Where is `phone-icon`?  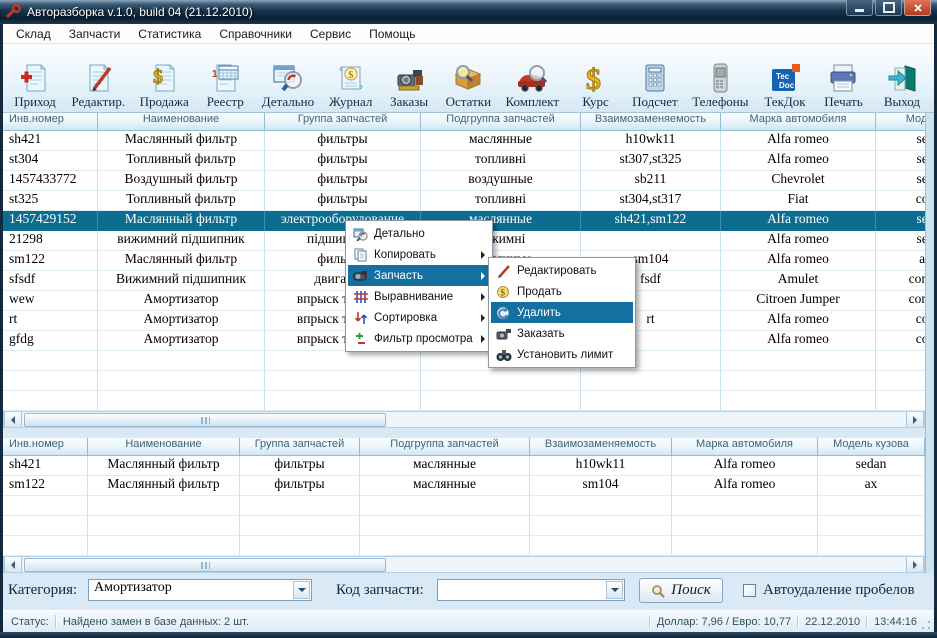
phone-icon is located at coordinates (720, 75).